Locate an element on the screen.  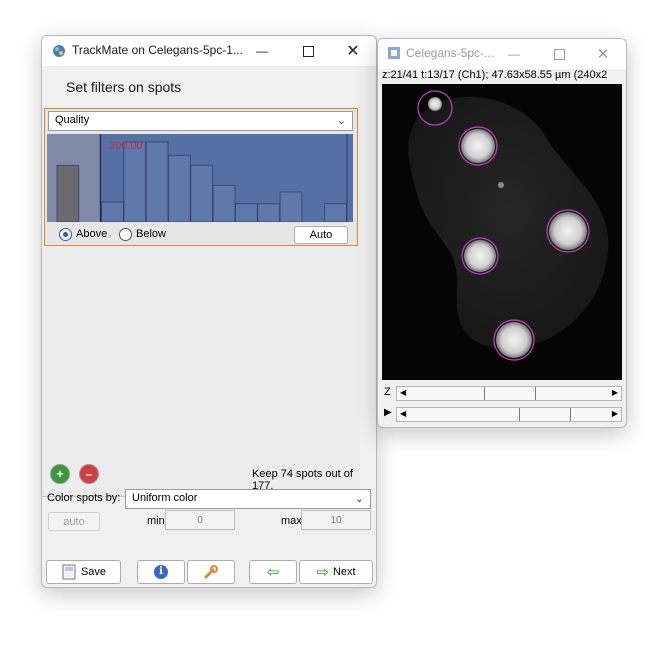
imagej-logo-icon is located at coordinates (394, 53).